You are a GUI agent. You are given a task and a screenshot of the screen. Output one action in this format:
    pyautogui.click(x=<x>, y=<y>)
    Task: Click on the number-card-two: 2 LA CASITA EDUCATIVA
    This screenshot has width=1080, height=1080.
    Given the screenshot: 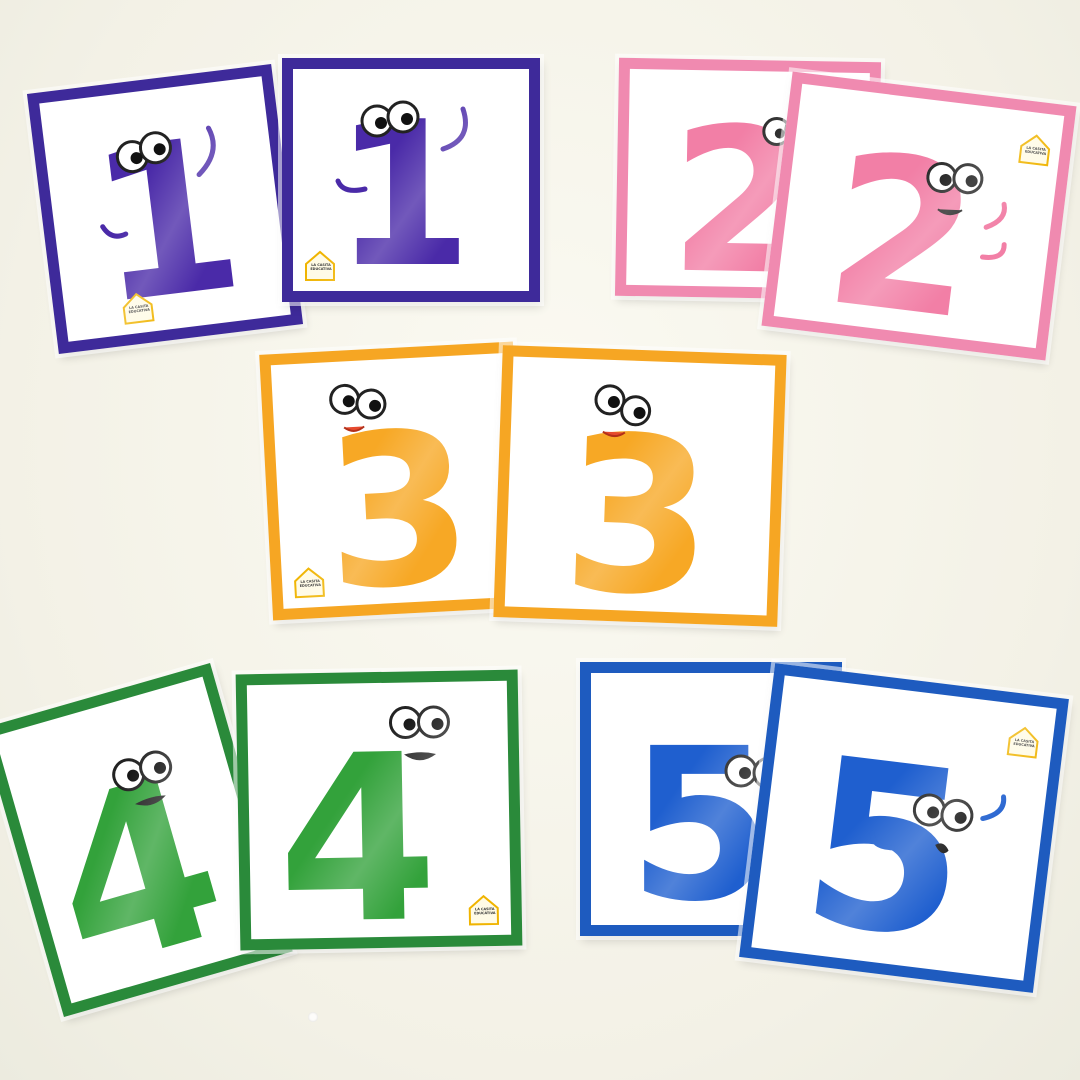 What is the action you would take?
    pyautogui.click(x=919, y=216)
    